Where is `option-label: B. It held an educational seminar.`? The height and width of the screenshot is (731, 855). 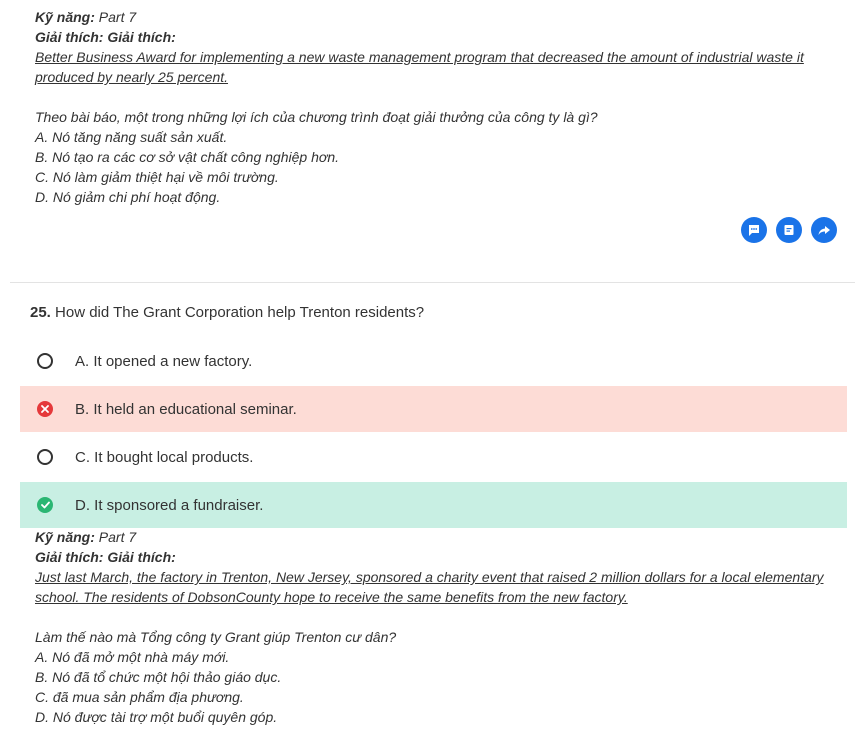 option-label: B. It held an educational seminar. is located at coordinates (186, 409).